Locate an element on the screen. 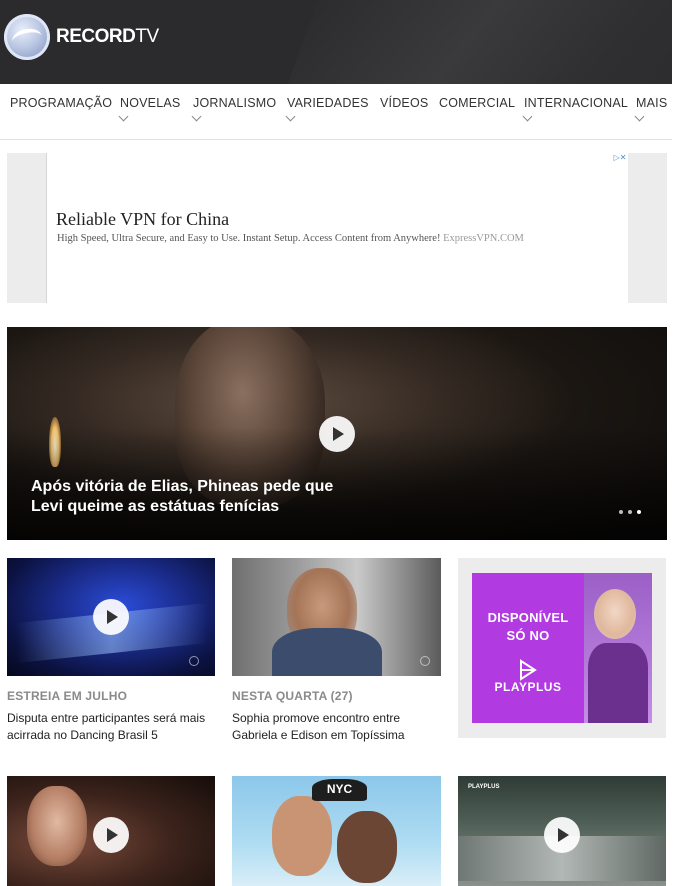  ad-choices-icon: ▷✕ is located at coordinates (620, 158).